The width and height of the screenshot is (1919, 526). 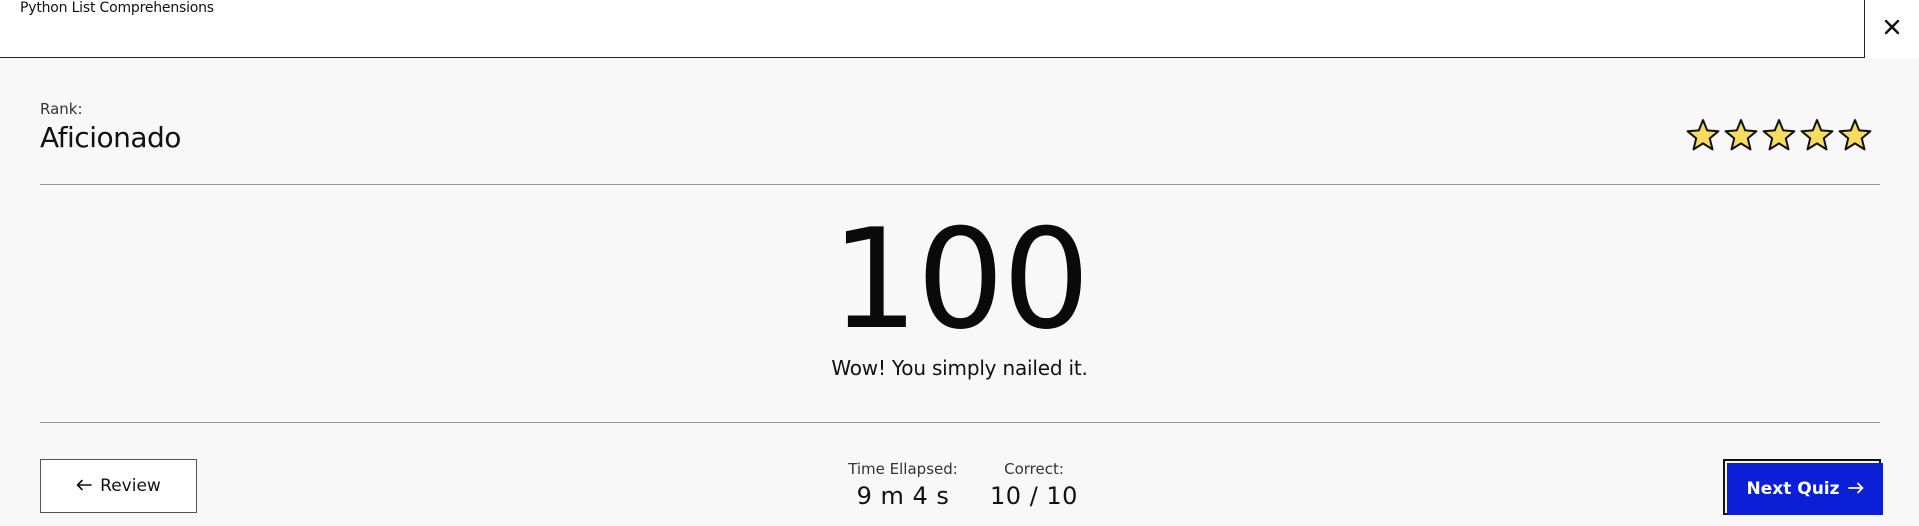 What do you see at coordinates (1034, 469) in the screenshot?
I see `correct-label: Correct:` at bounding box center [1034, 469].